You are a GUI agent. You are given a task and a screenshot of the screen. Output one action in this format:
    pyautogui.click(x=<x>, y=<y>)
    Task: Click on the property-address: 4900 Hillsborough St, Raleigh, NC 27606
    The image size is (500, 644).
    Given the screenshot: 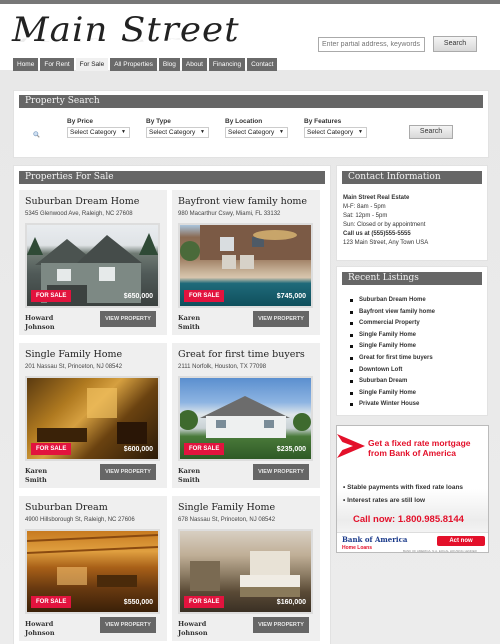 What is the action you would take?
    pyautogui.click(x=80, y=520)
    